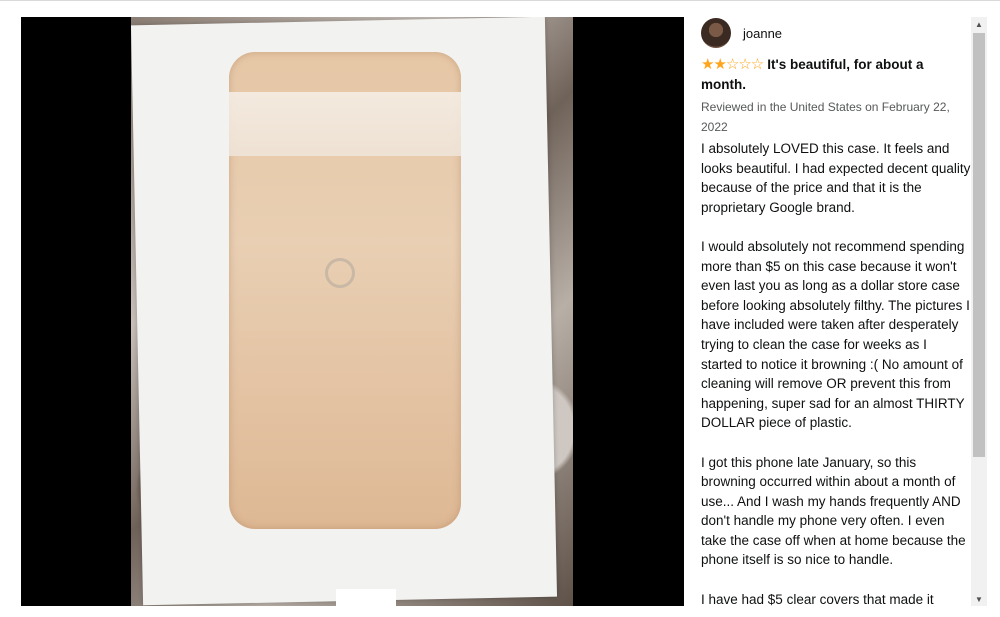  I want to click on google-logo-icon, so click(340, 273).